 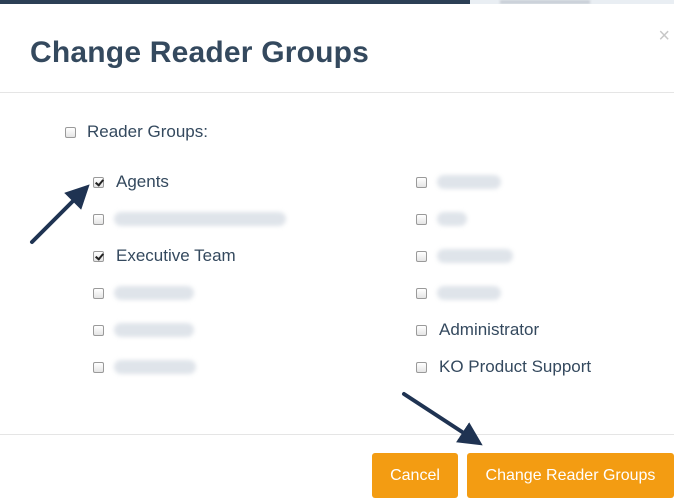 I want to click on group-checkbox-ko-product-support, so click(x=421, y=367).